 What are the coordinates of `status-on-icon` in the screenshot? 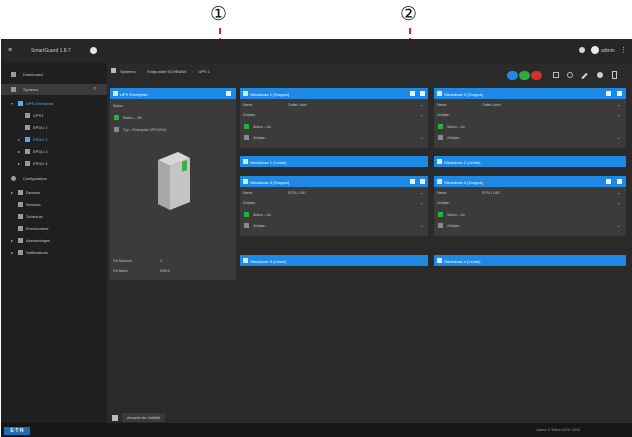 It's located at (440, 126).